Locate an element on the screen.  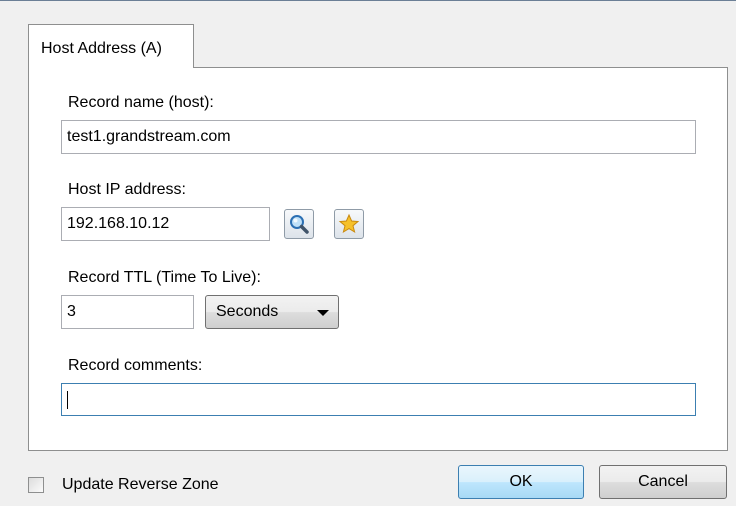
tab-label: Host Address (A) is located at coordinates (101, 48).